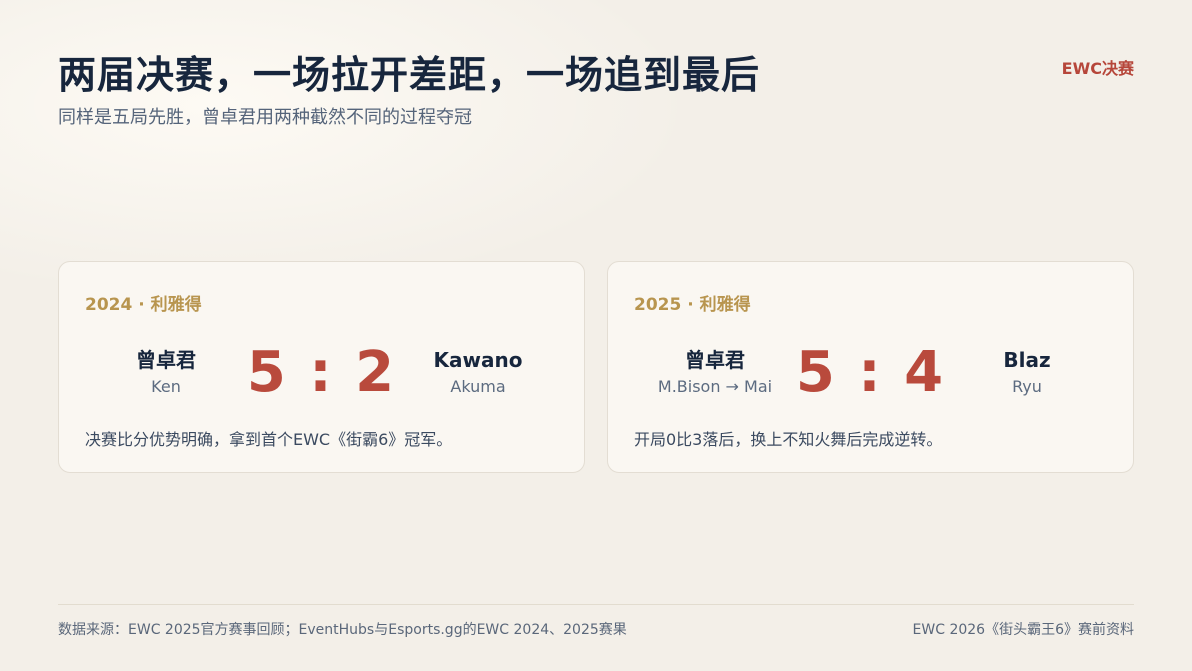  What do you see at coordinates (321, 372) in the screenshot?
I see `match-score: 5 : 2` at bounding box center [321, 372].